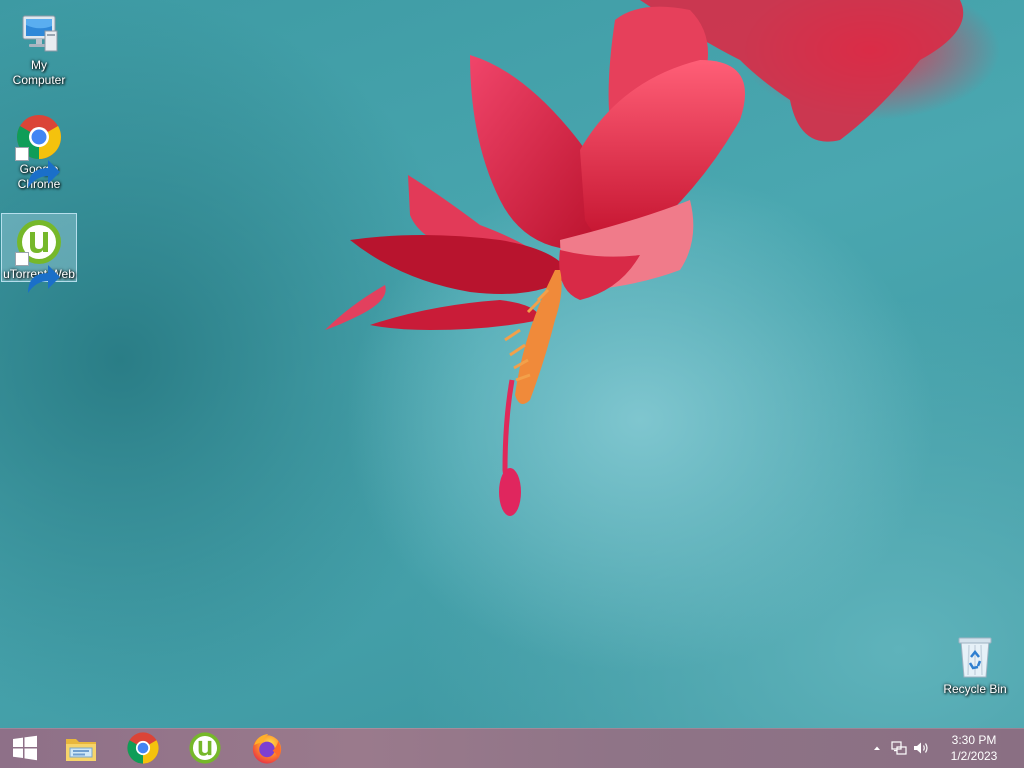 The image size is (1024, 768). I want to click on desktop-icon-label: My Computer, so click(39, 72).